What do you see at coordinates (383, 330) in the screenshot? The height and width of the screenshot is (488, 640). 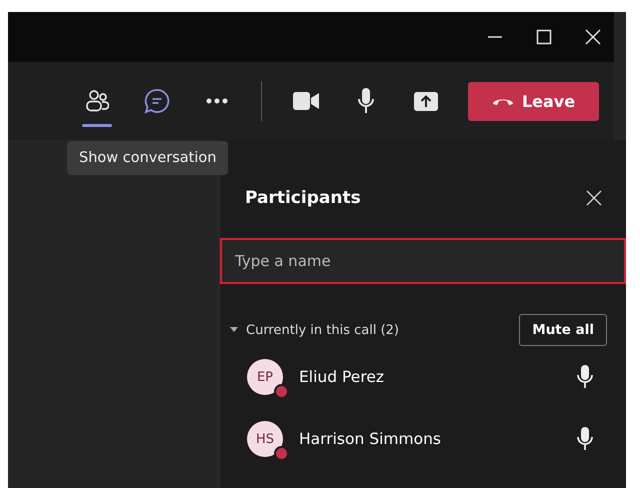 I see `section-header: Currently in this call (2)` at bounding box center [383, 330].